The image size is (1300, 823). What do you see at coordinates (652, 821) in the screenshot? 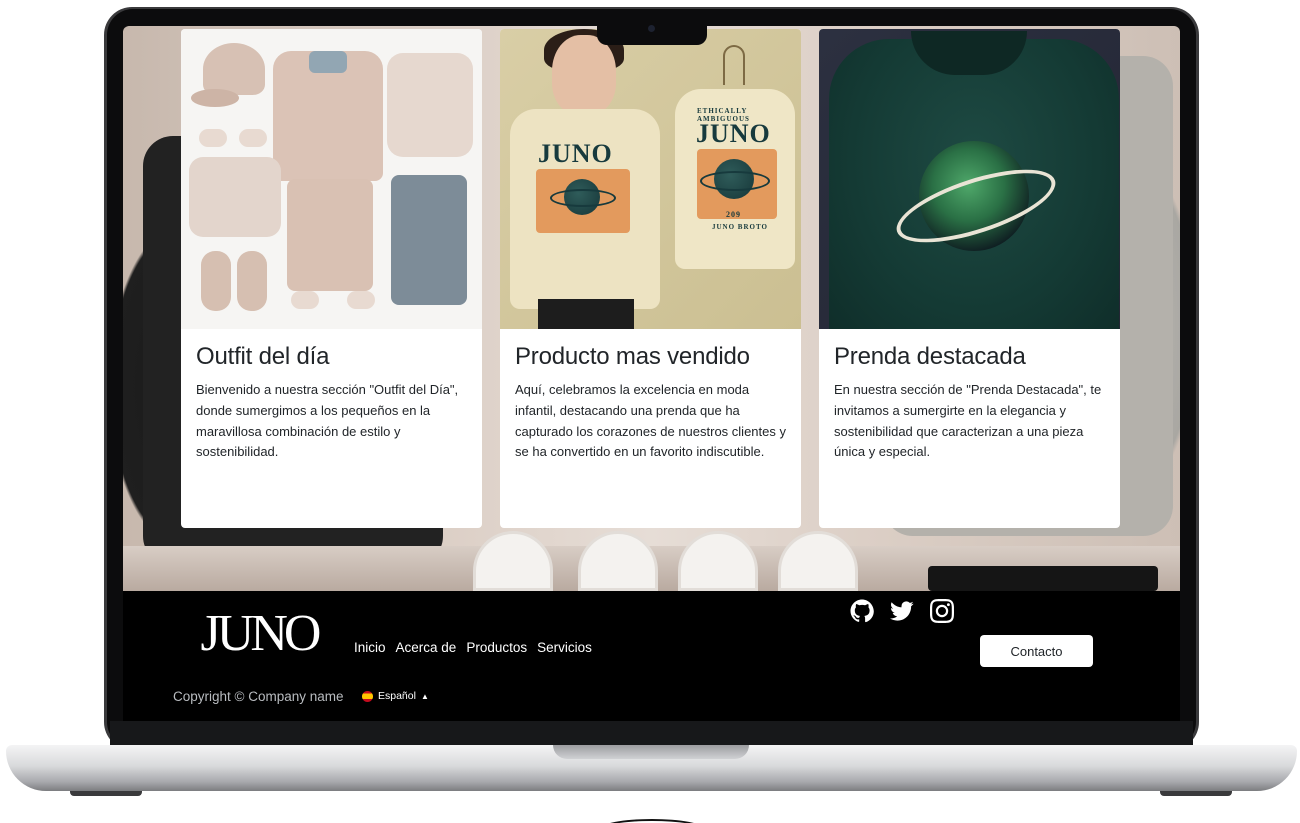
I see `laptop-shadow-arc` at bounding box center [652, 821].